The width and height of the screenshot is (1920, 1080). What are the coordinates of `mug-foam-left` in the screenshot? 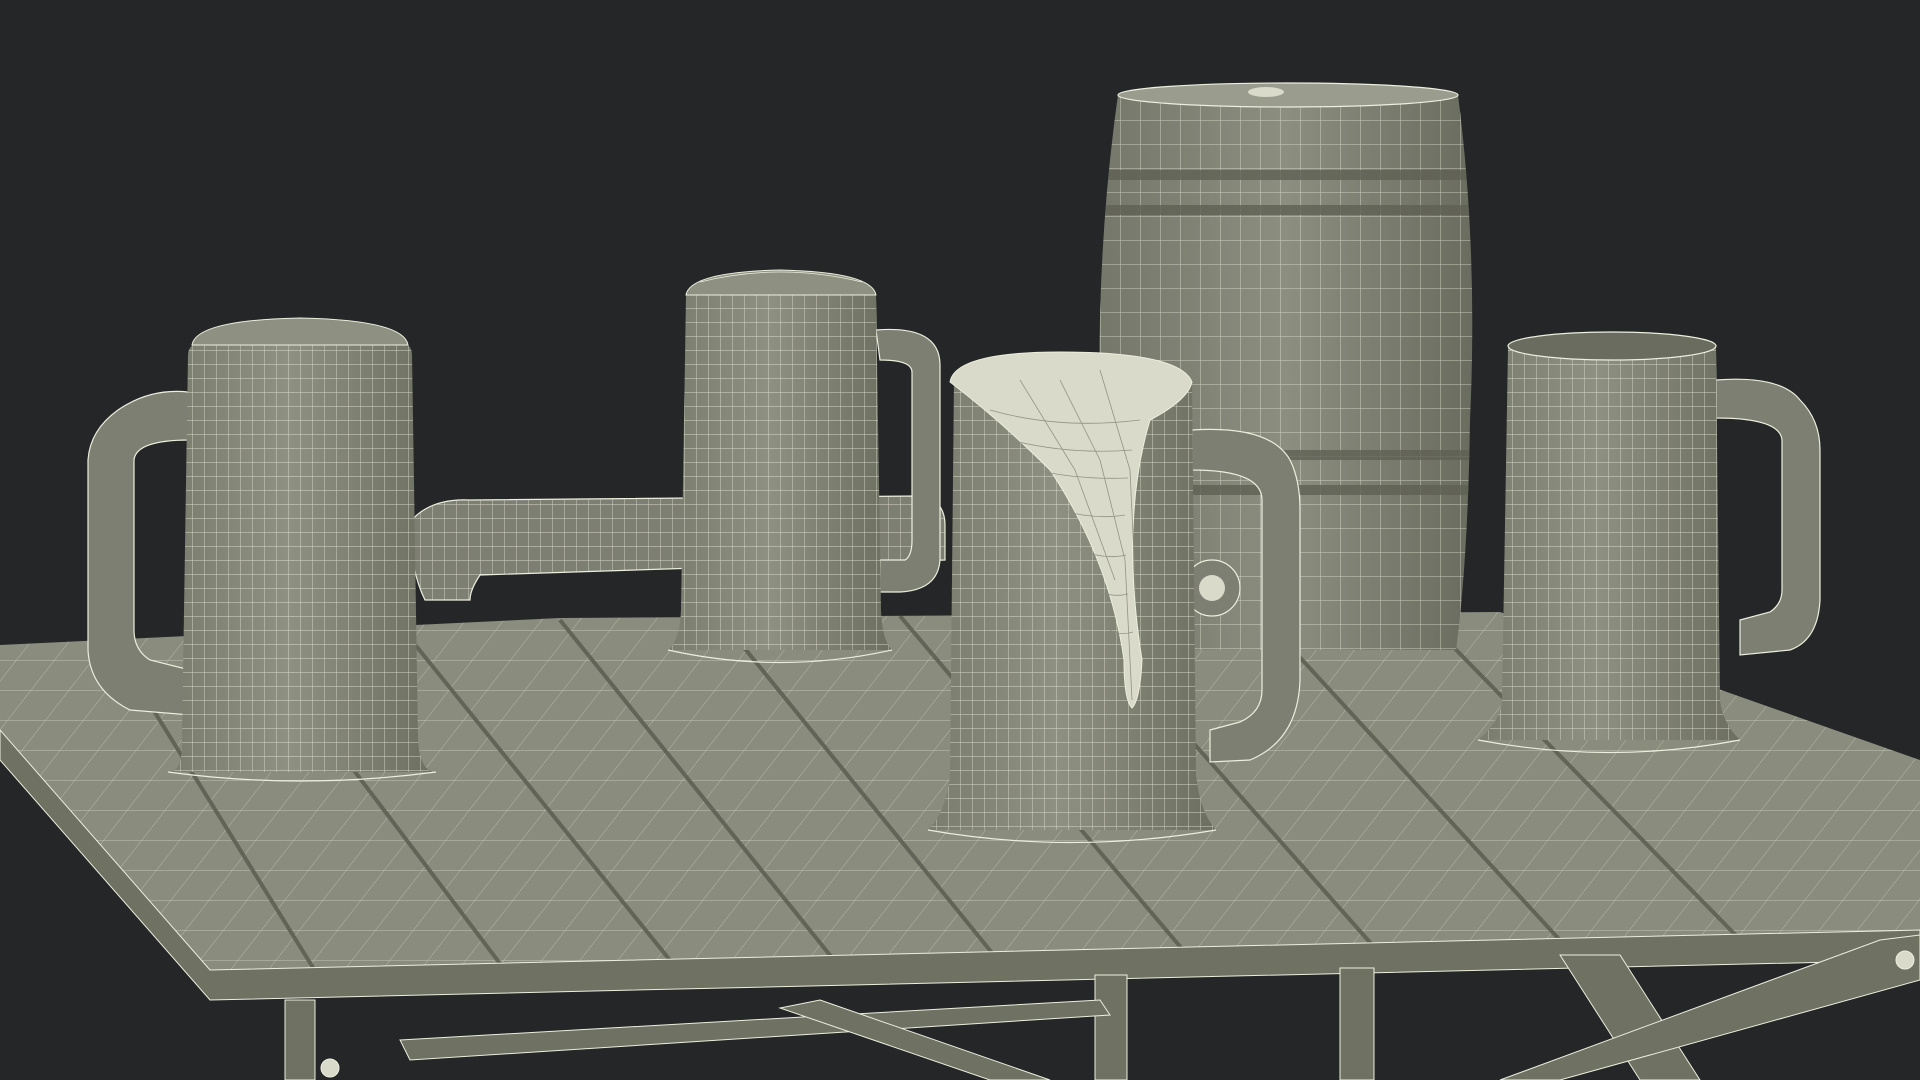 It's located at (262, 549).